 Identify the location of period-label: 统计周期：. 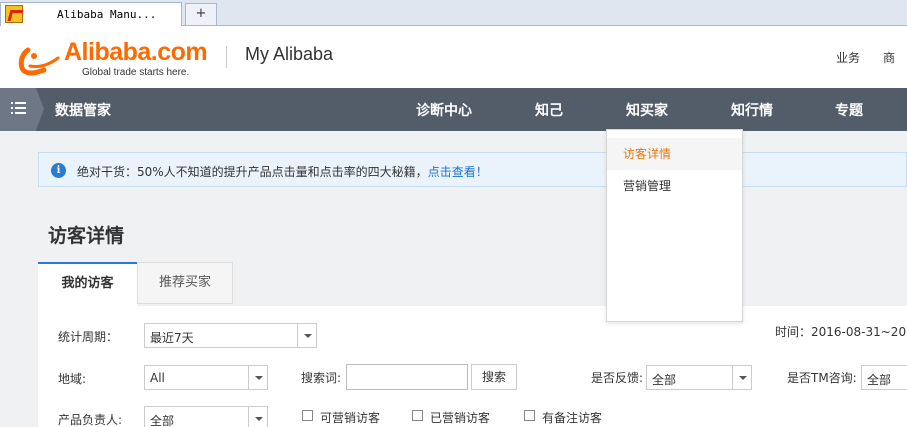
(88, 337).